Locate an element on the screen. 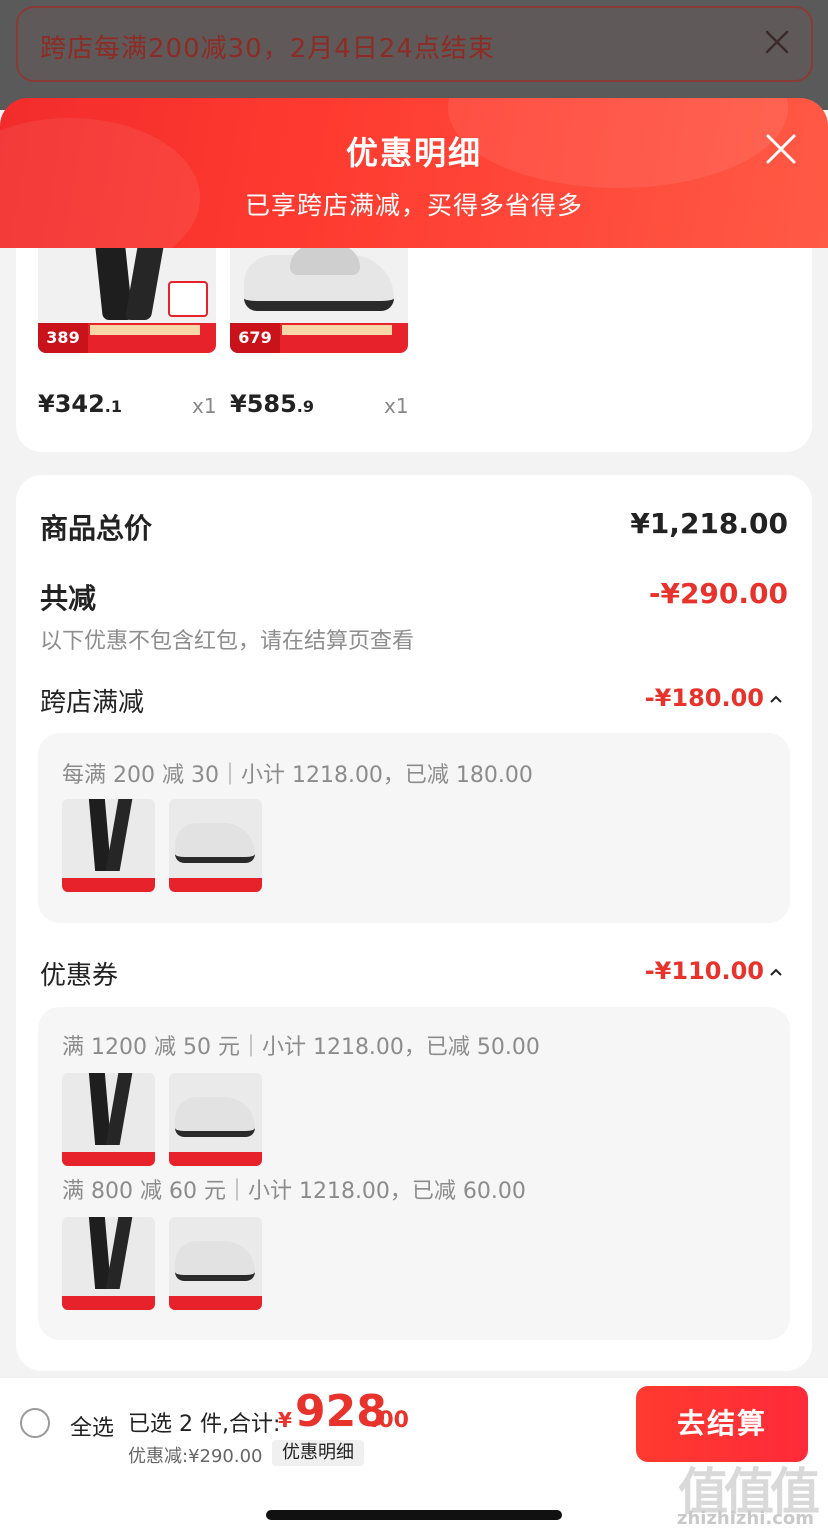  promo-notice-bar: 跨店每满200减30，2月4日24点结束 is located at coordinates (414, 44).